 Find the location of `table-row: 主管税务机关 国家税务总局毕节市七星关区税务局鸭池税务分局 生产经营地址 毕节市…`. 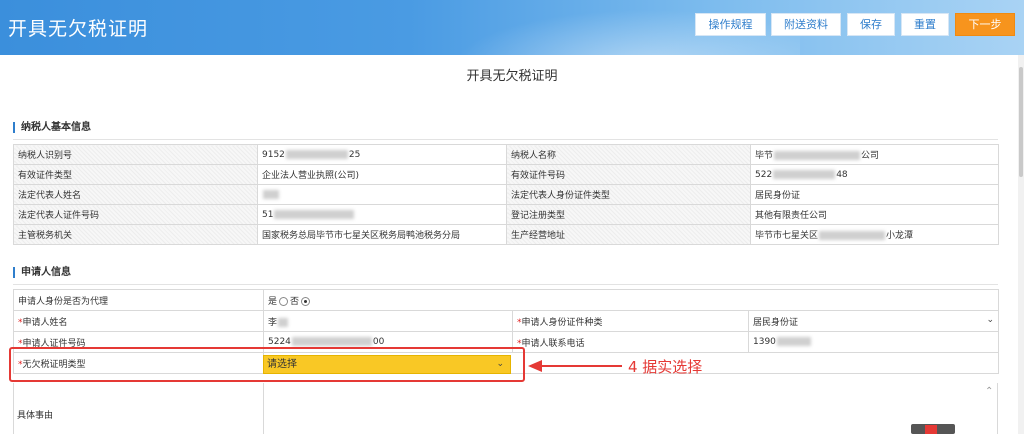

table-row: 主管税务机关 国家税务总局毕节市七星关区税务局鸭池税务分局 生产经营地址 毕节市… is located at coordinates (506, 234).